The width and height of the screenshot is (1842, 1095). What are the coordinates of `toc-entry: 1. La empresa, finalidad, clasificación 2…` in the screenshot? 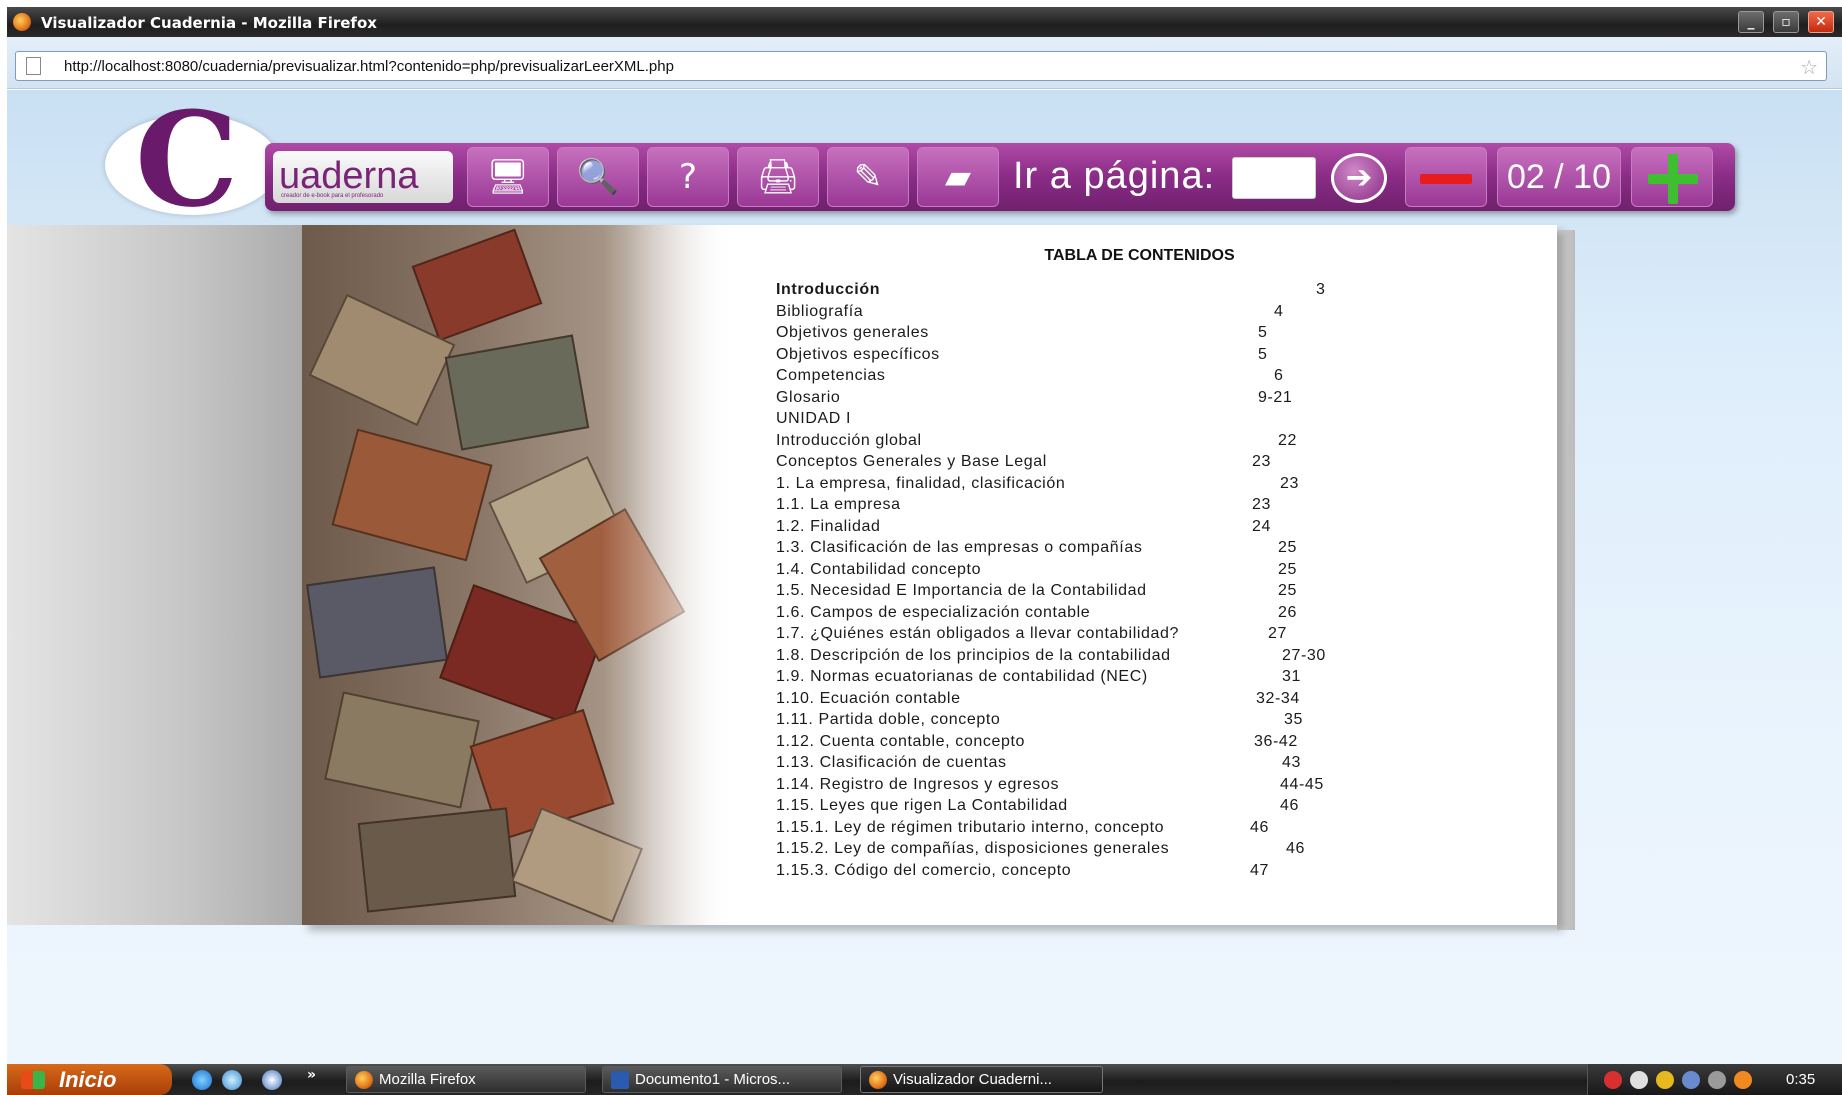 It's located at (1126, 486).